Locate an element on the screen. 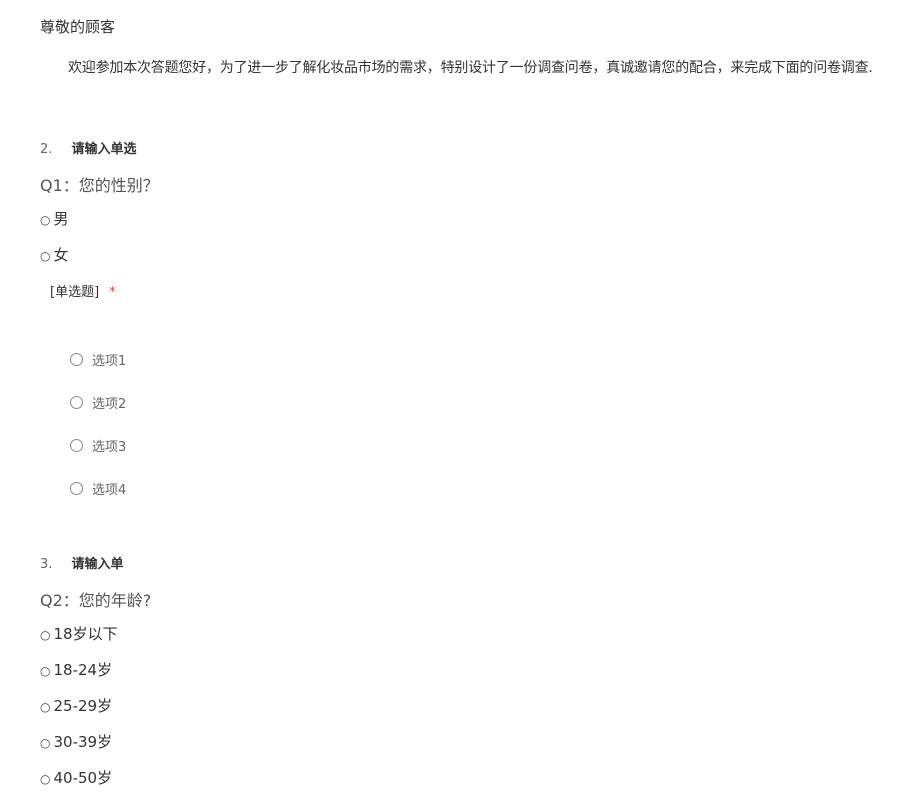 The height and width of the screenshot is (800, 900). static-option: ○ 40-50岁 is located at coordinates (76, 777).